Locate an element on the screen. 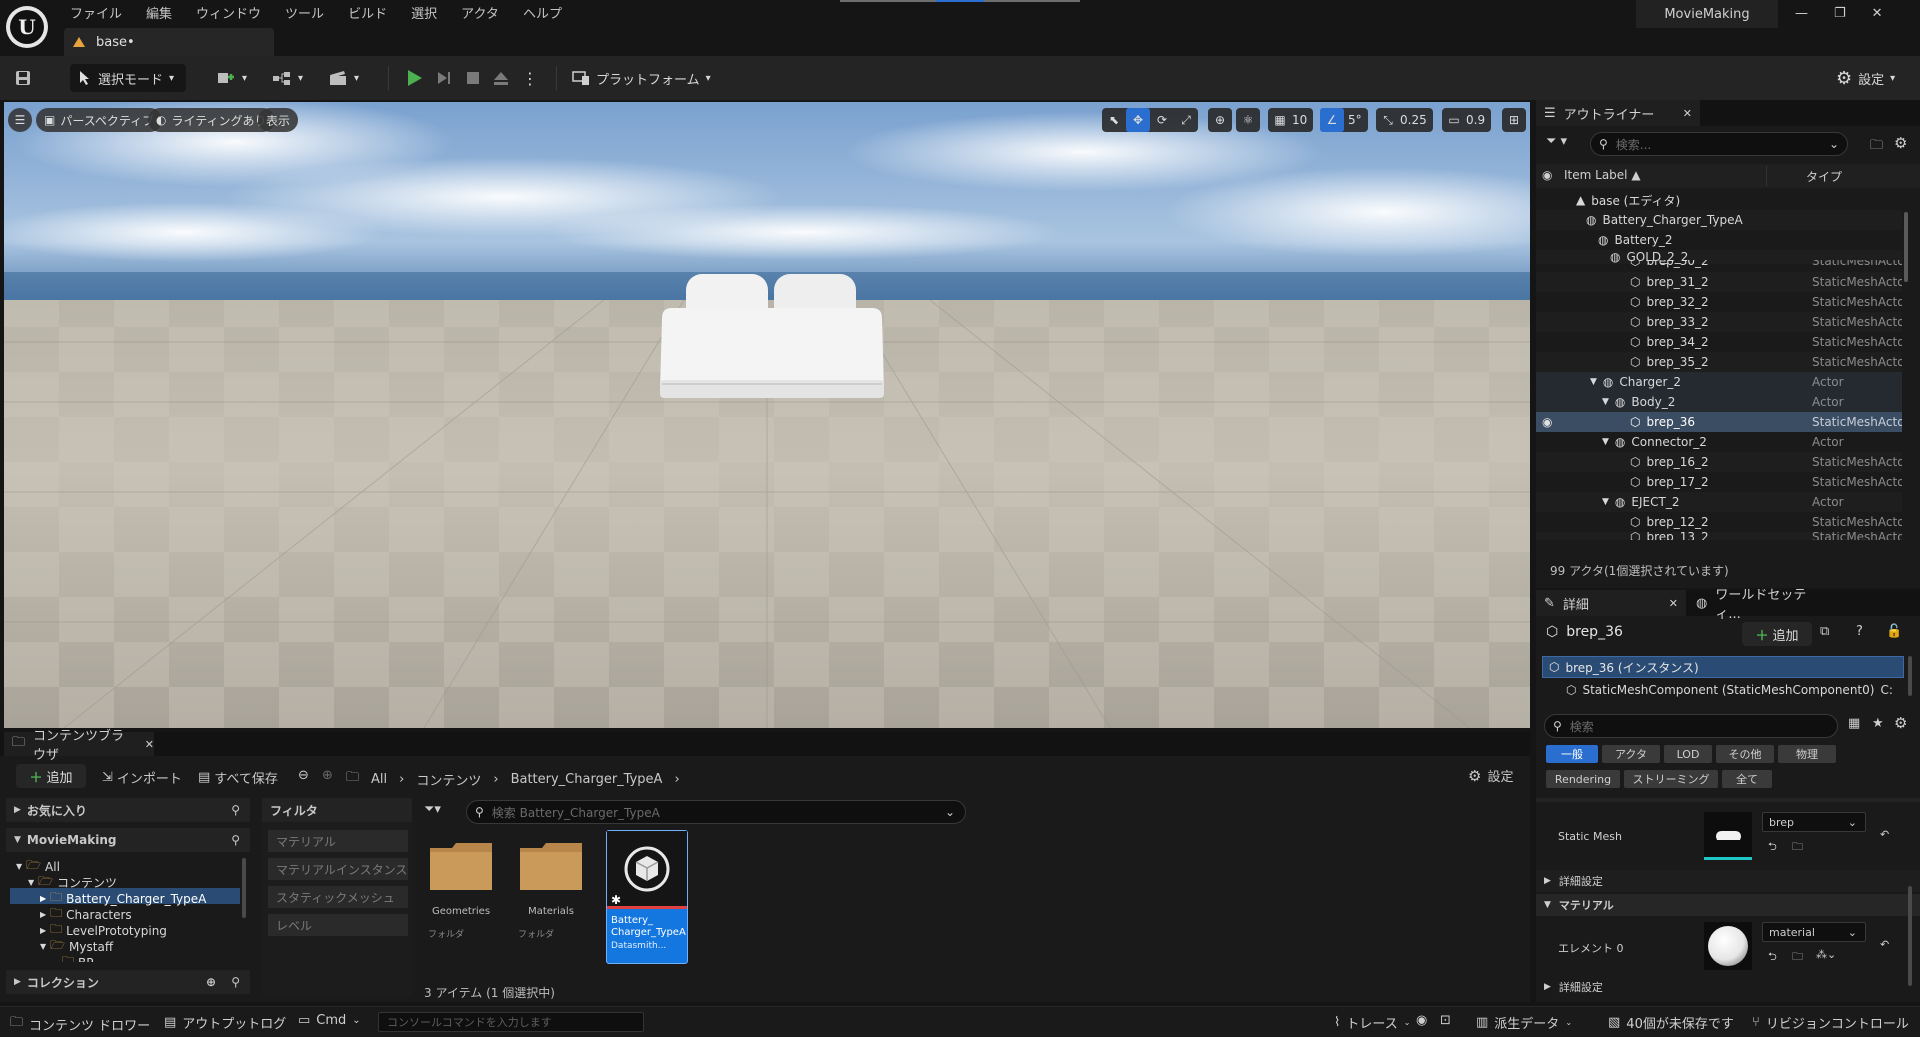 The width and height of the screenshot is (1920, 1037). content-browser-tab: 🗀 コンテンツブラウザ ✕ is located at coordinates (79, 746).